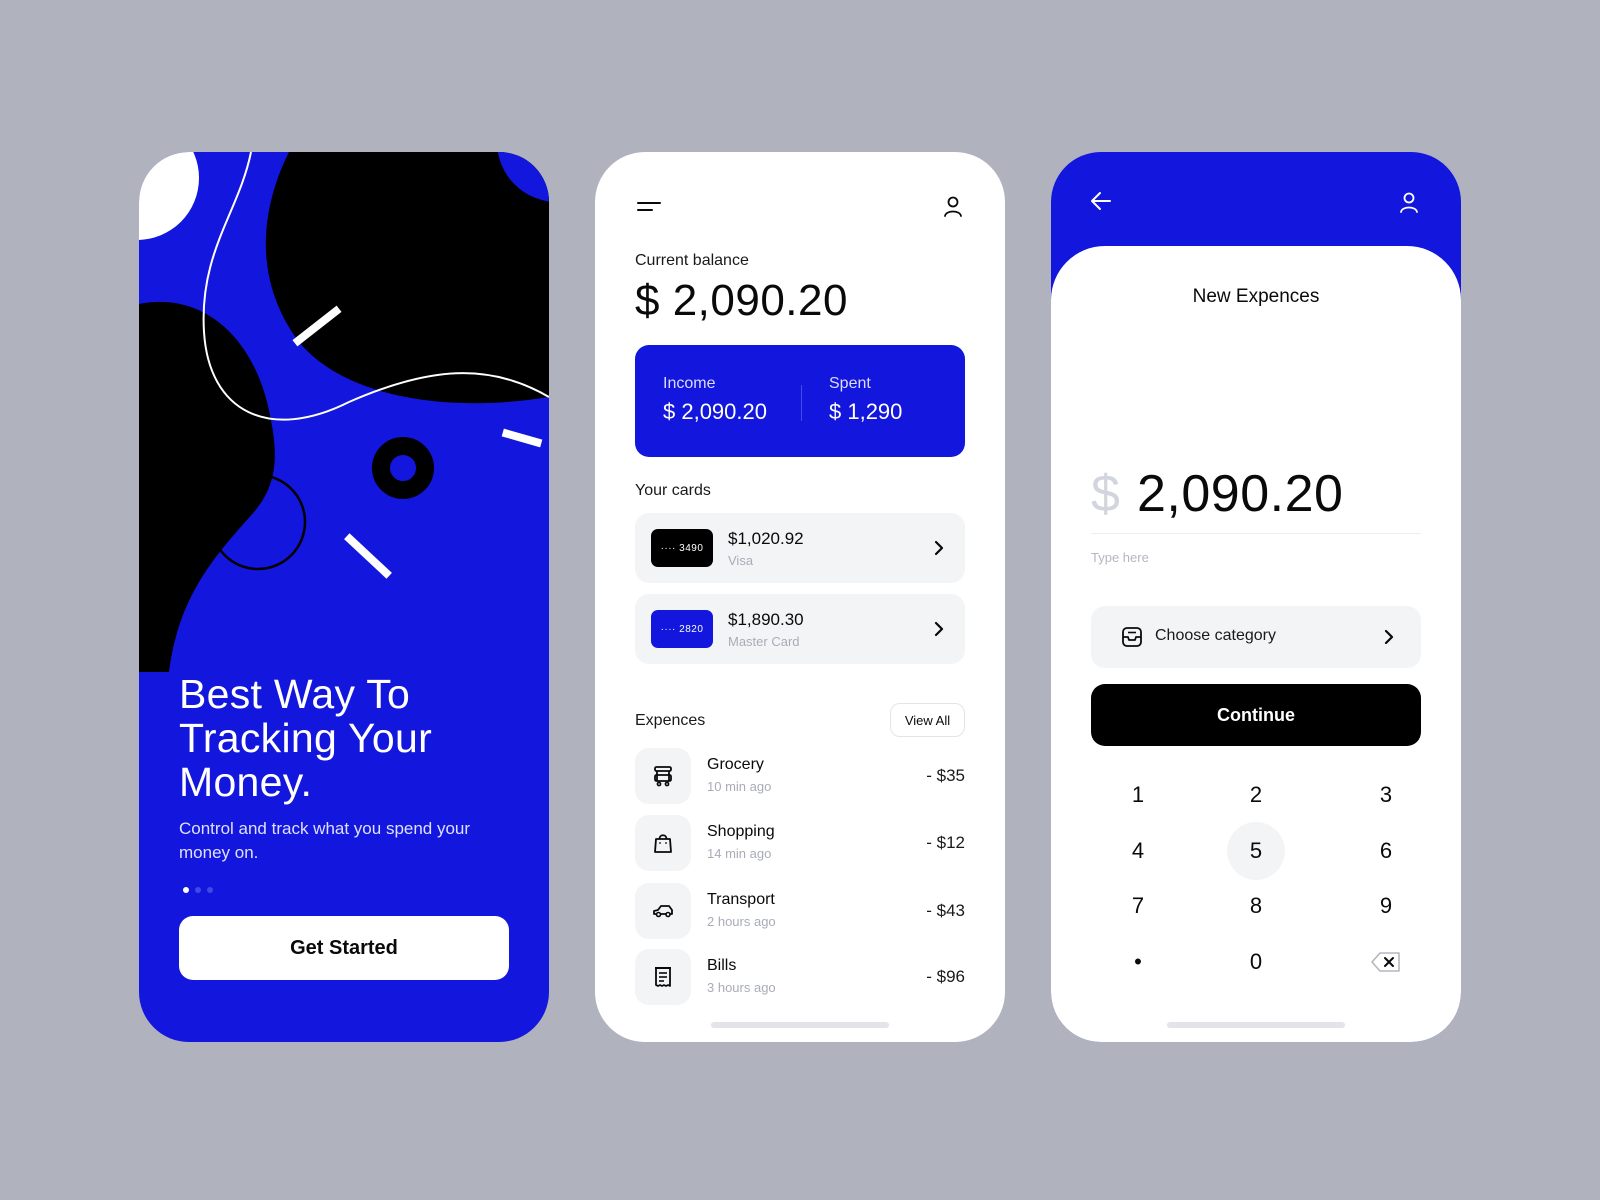 The image size is (1600, 1200). Describe the element at coordinates (741, 560) in the screenshot. I see `card-type: Visa` at that location.